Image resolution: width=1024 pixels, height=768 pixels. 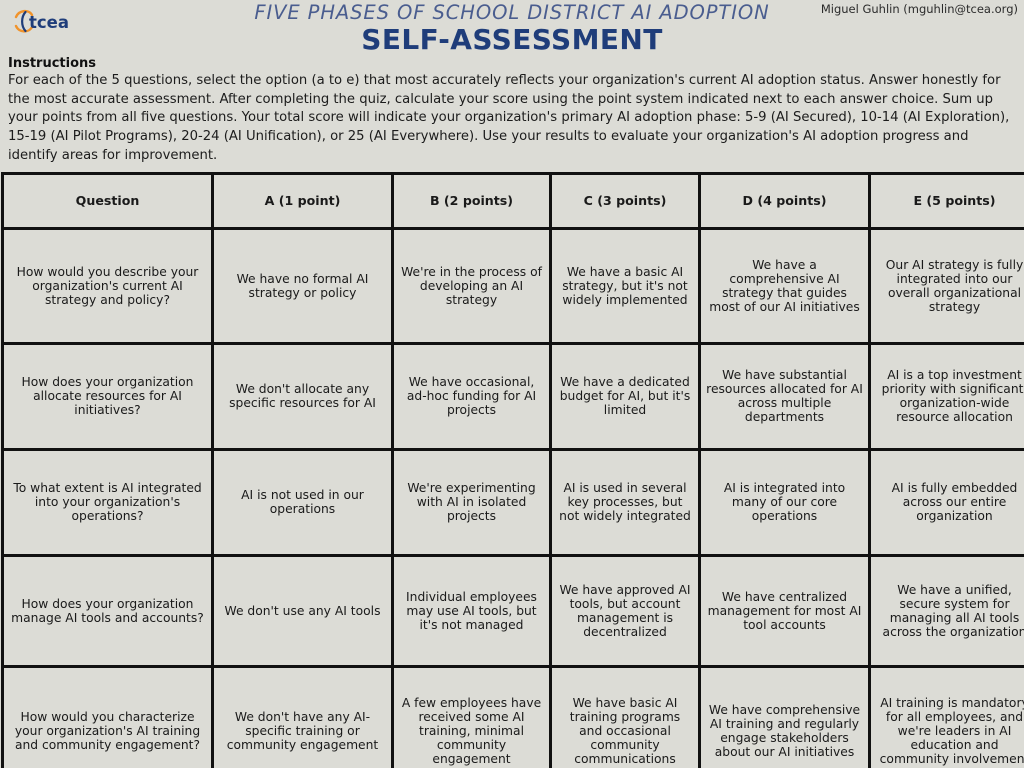 What do you see at coordinates (52, 63) in the screenshot?
I see `instructions-heading: Instructions` at bounding box center [52, 63].